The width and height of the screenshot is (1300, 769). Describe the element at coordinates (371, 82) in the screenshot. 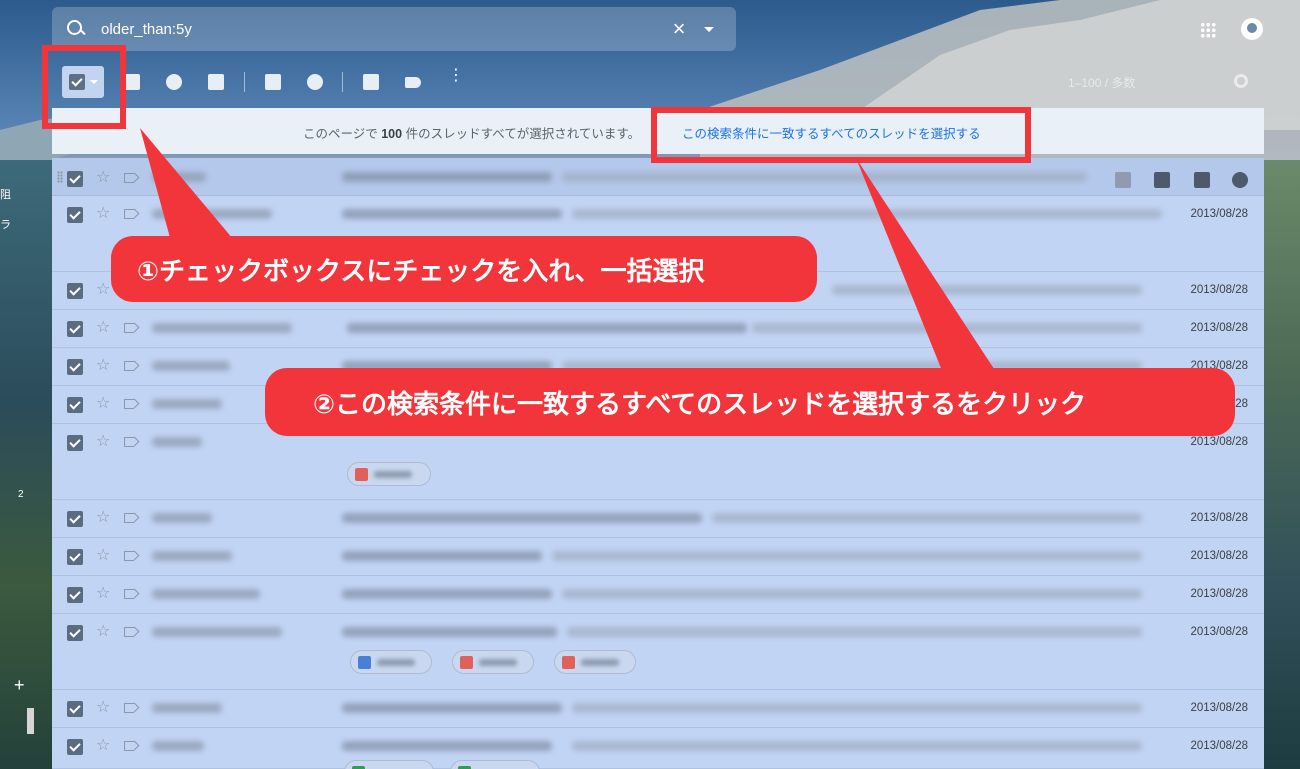

I see `move-to-icon` at that location.